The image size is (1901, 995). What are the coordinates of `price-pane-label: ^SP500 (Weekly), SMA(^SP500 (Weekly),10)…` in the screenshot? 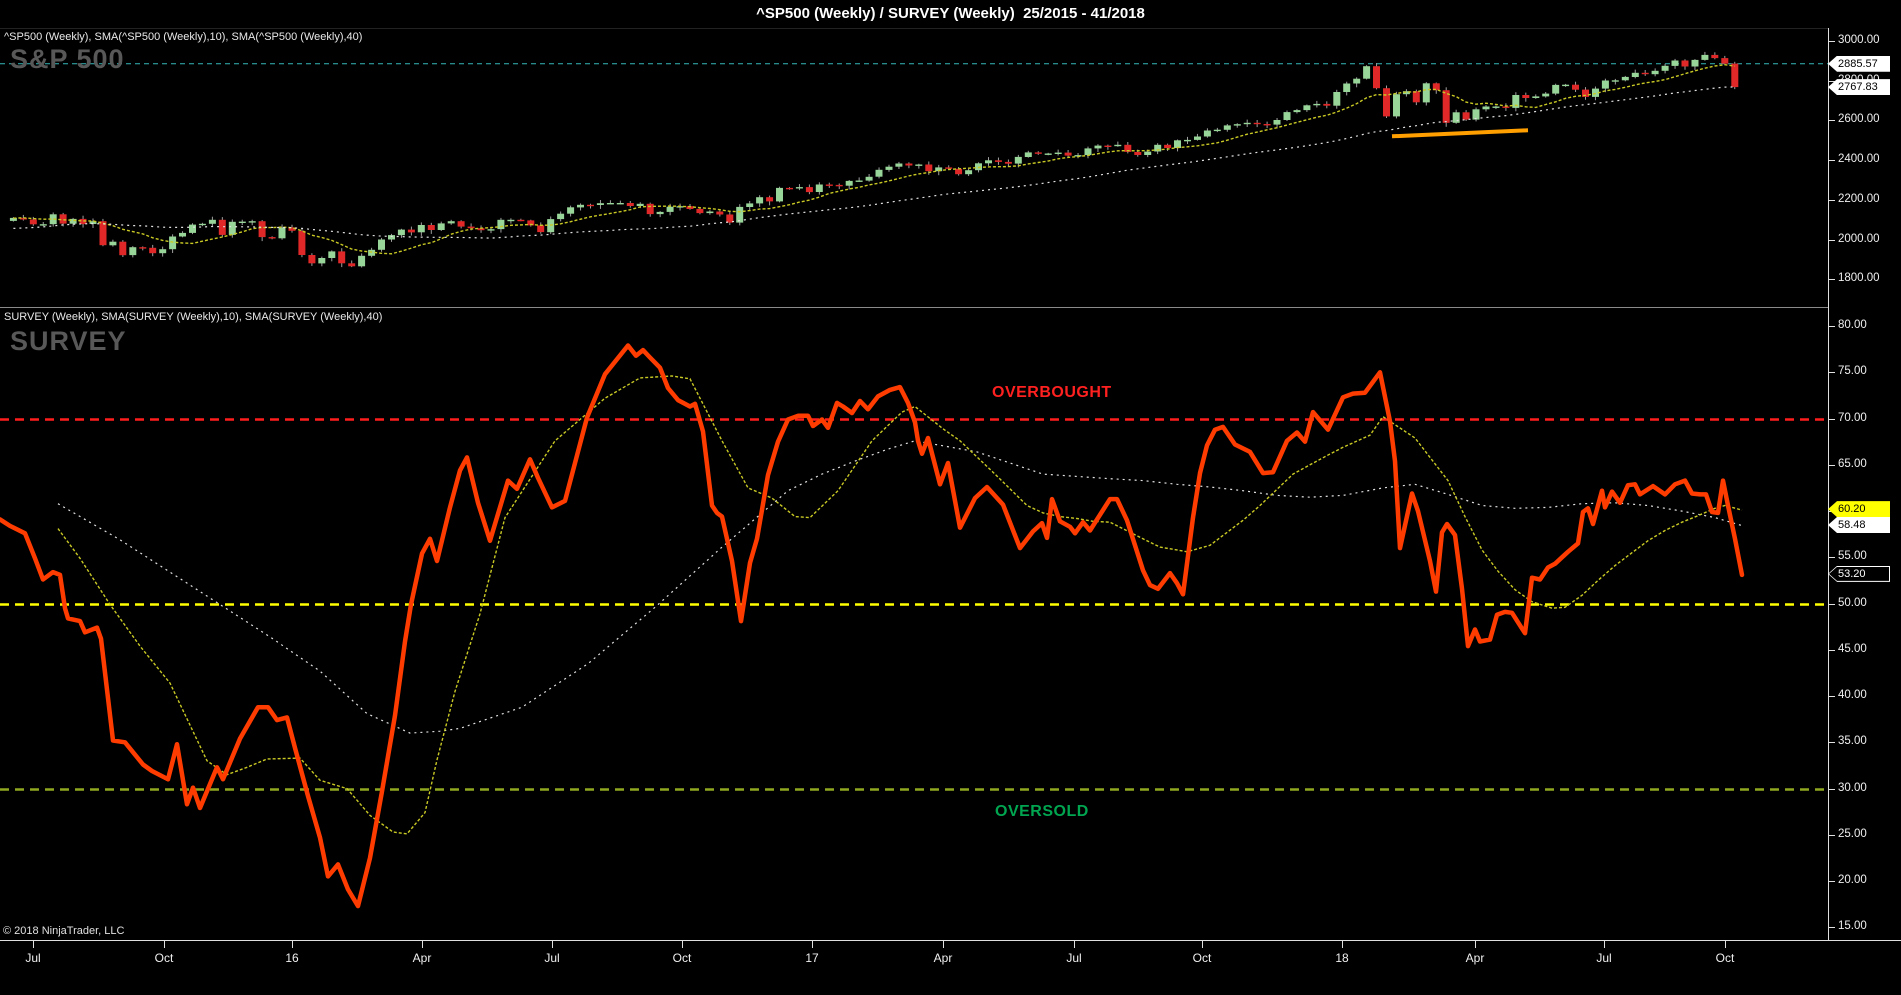 It's located at (183, 37).